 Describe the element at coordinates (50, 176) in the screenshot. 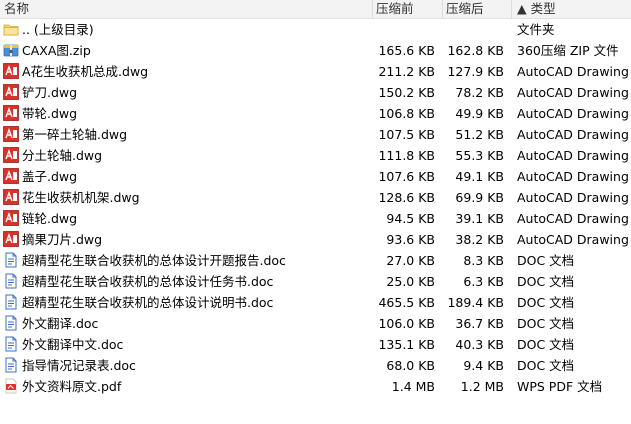

I see `file-name: 盖子.dwg` at that location.